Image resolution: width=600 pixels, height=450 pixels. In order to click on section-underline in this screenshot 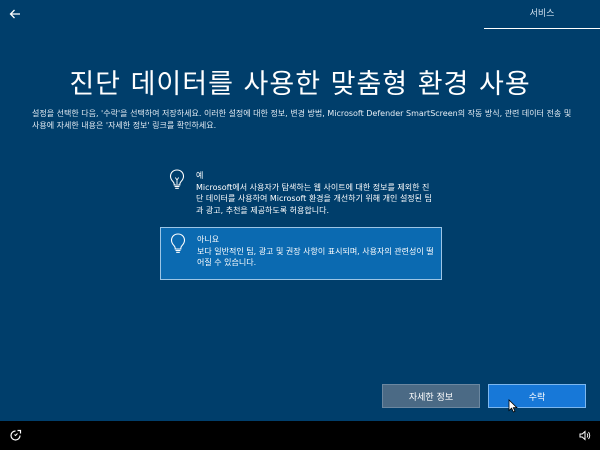, I will do `click(542, 28)`.